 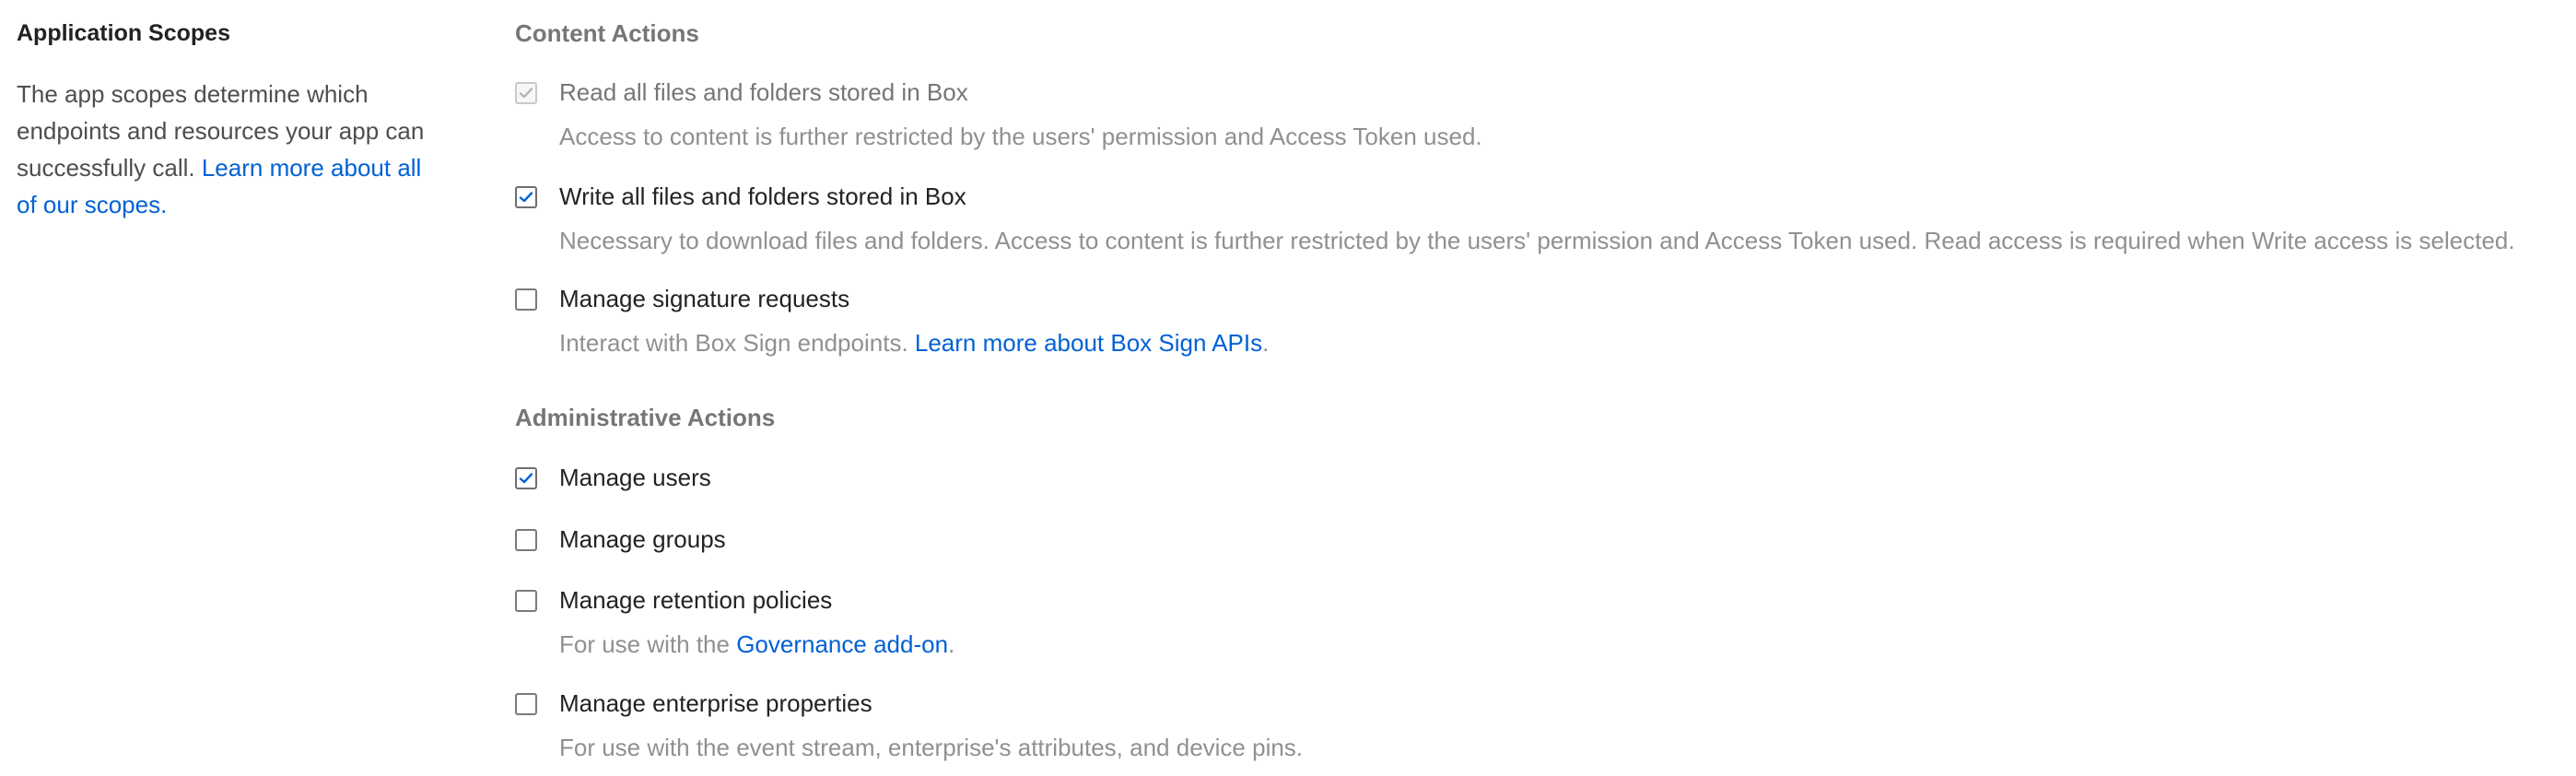 I want to click on manage-signature-help-suffix: ., so click(x=1266, y=343).